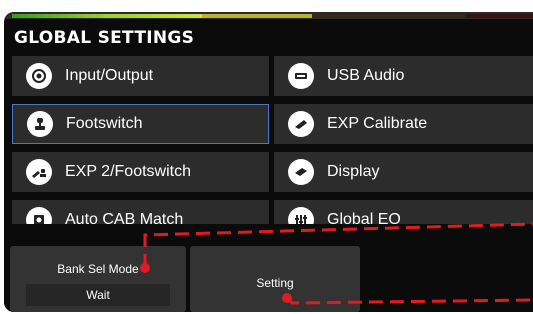 The height and width of the screenshot is (314, 533). I want to click on pedal-footswitch-icon, so click(39, 172).